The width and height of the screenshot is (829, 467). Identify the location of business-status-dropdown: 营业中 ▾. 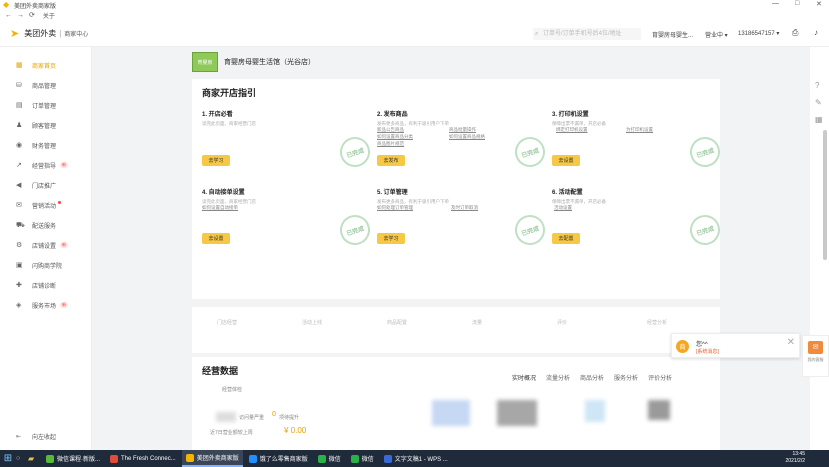
(716, 34).